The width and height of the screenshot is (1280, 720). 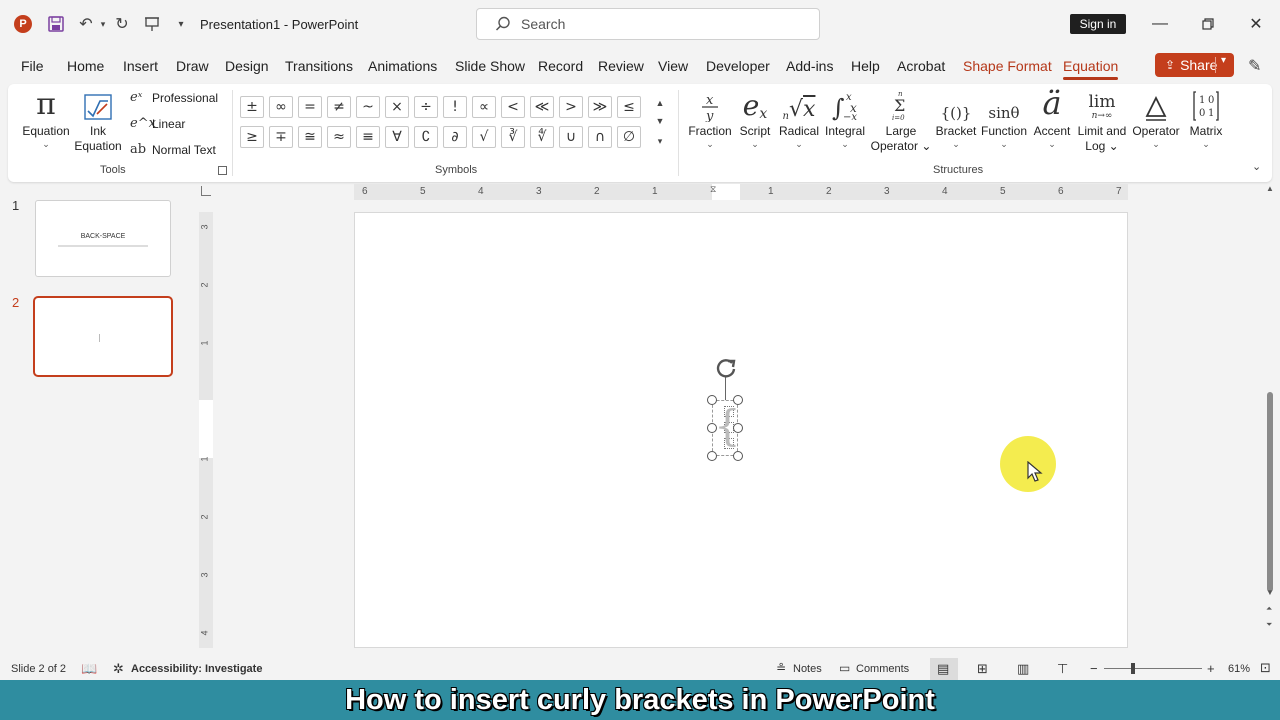 I want to click on symbol-union: ∪, so click(x=571, y=137).